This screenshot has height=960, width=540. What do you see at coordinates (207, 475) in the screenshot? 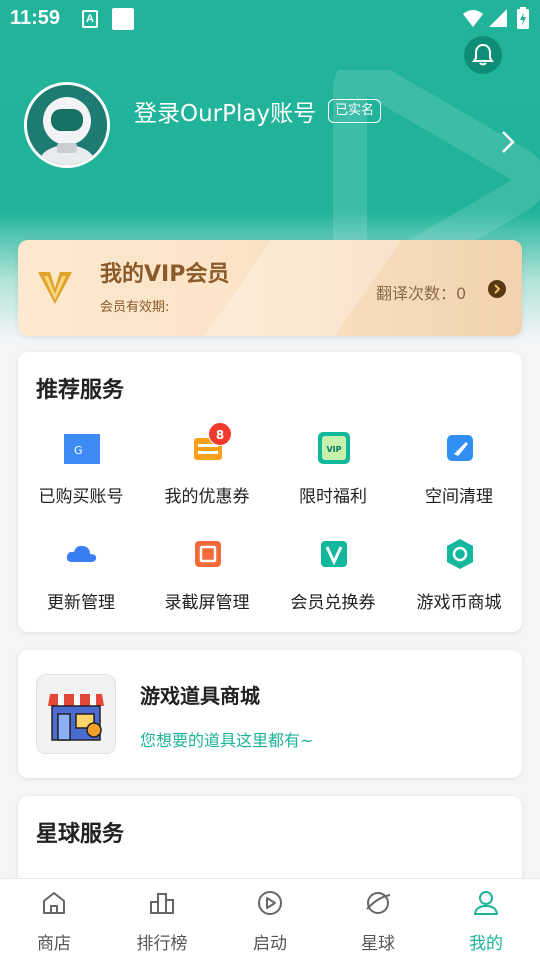
I see `service-coupon: 我的优惠券` at bounding box center [207, 475].